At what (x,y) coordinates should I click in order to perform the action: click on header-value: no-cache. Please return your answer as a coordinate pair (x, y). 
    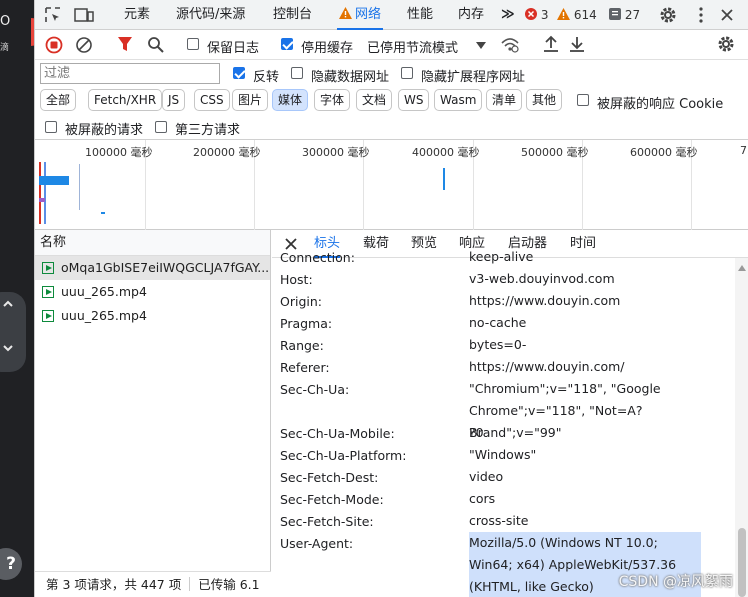
    Looking at the image, I should click on (498, 322).